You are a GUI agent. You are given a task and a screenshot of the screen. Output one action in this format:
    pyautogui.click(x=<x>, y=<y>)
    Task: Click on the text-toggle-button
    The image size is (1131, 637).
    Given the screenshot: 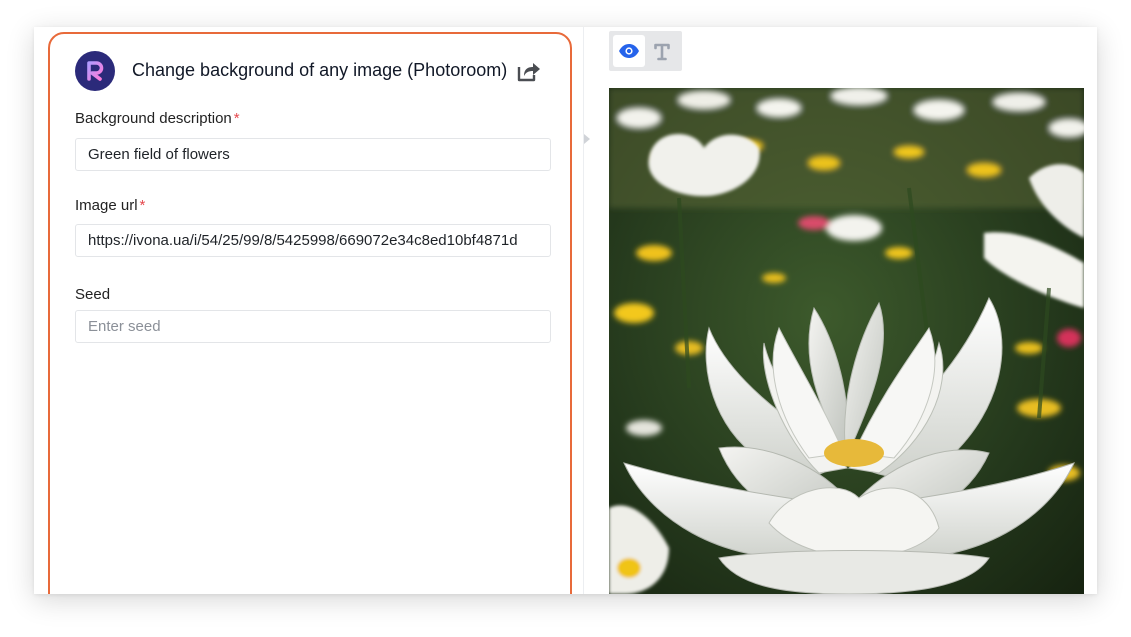 What is the action you would take?
    pyautogui.click(x=662, y=51)
    